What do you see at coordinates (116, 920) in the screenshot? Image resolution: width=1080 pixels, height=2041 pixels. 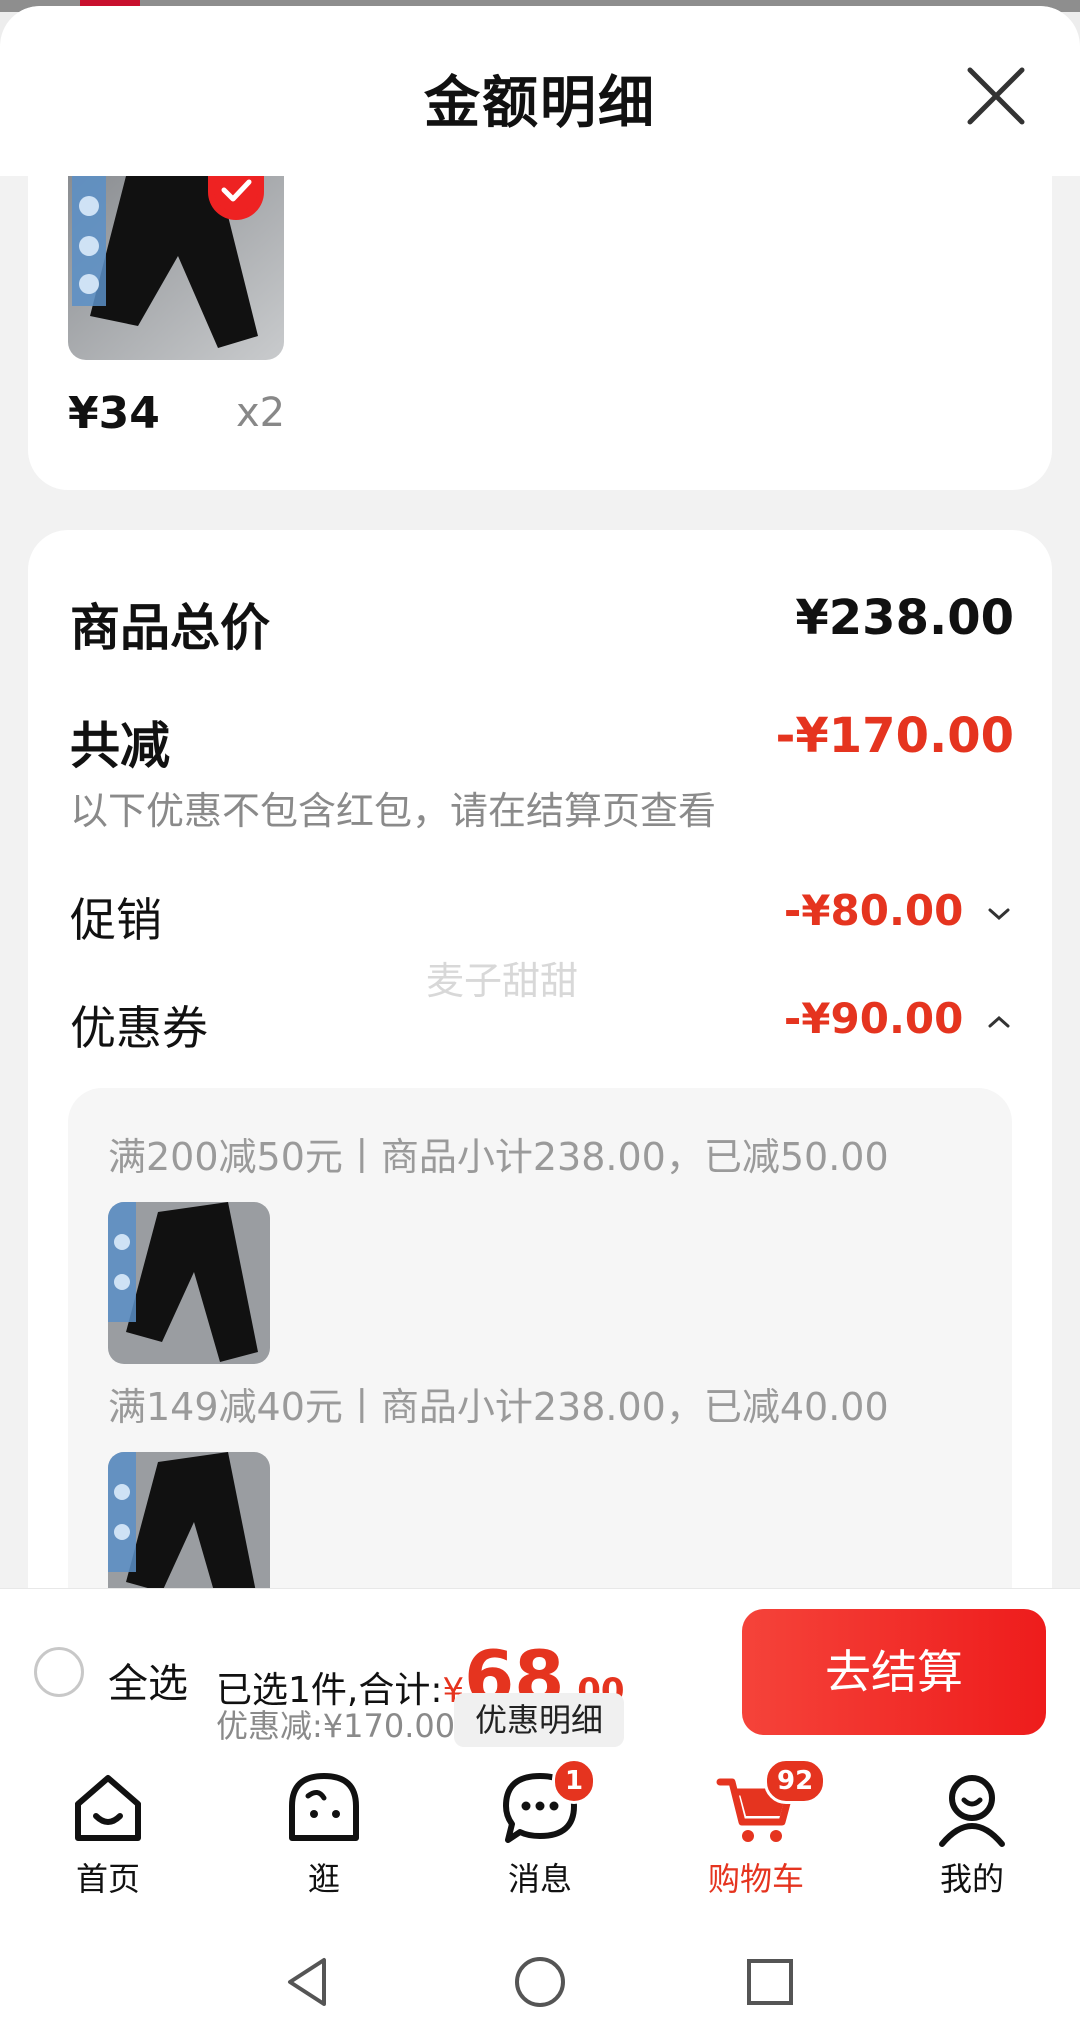 I see `promo-label: 促销` at bounding box center [116, 920].